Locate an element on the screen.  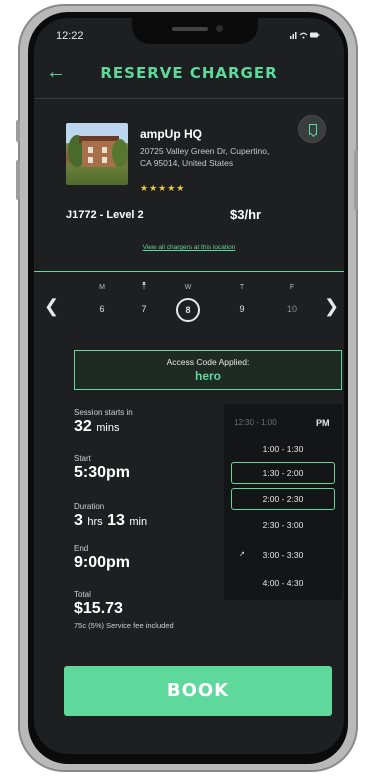
access-code-label: Access Code Applied: is located at coordinates (208, 362).